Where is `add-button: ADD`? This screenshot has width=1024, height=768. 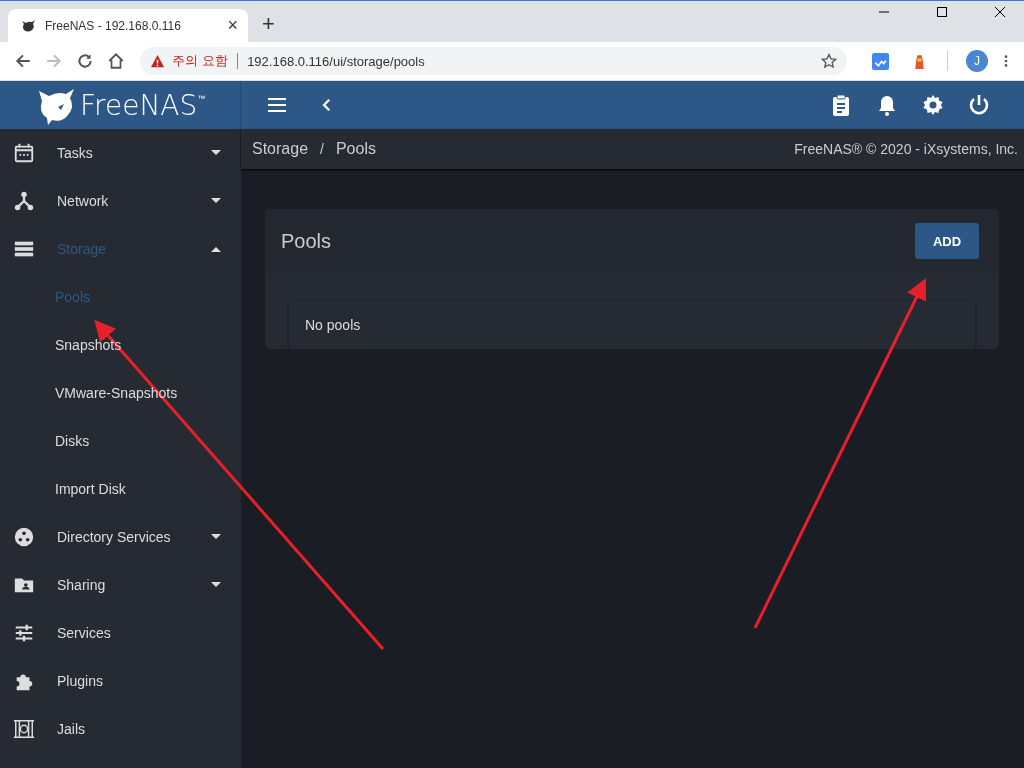 add-button: ADD is located at coordinates (947, 241).